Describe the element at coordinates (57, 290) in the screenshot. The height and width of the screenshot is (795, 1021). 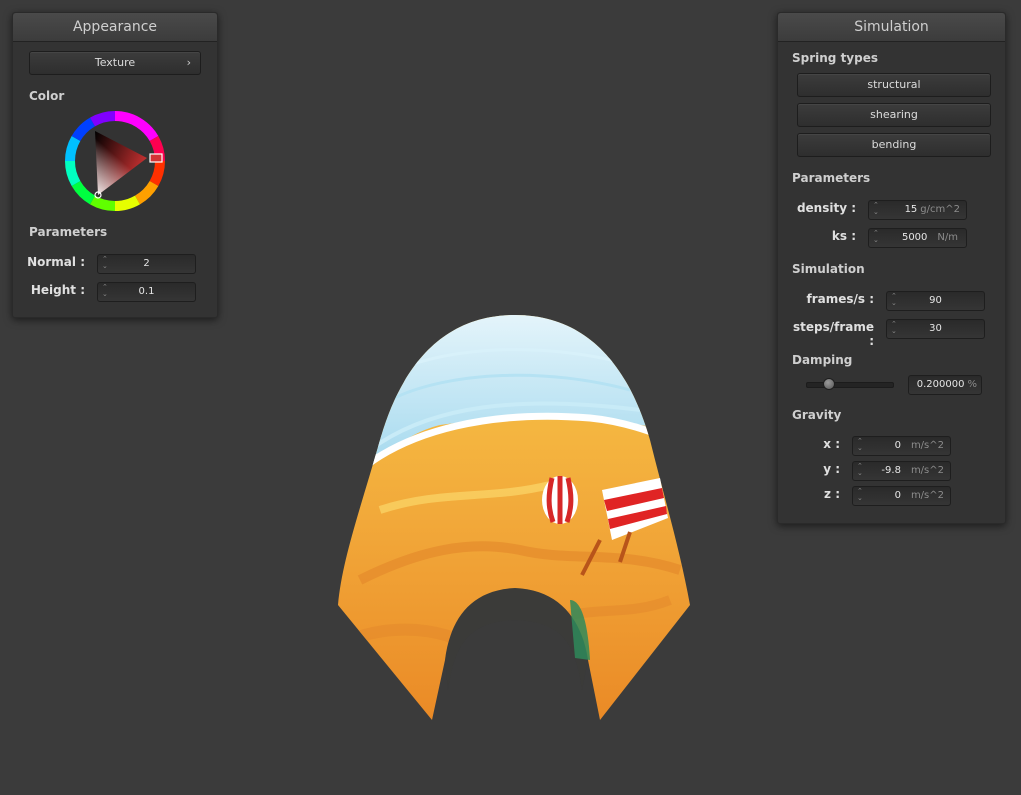
I see `height-label: Height :` at that location.